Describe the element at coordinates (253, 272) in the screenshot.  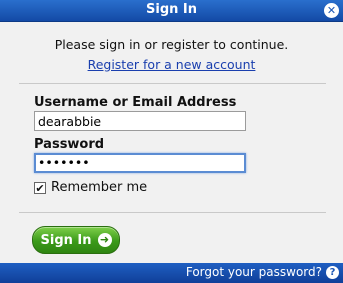
I see `forgot-password-label: Forgot your password?` at that location.